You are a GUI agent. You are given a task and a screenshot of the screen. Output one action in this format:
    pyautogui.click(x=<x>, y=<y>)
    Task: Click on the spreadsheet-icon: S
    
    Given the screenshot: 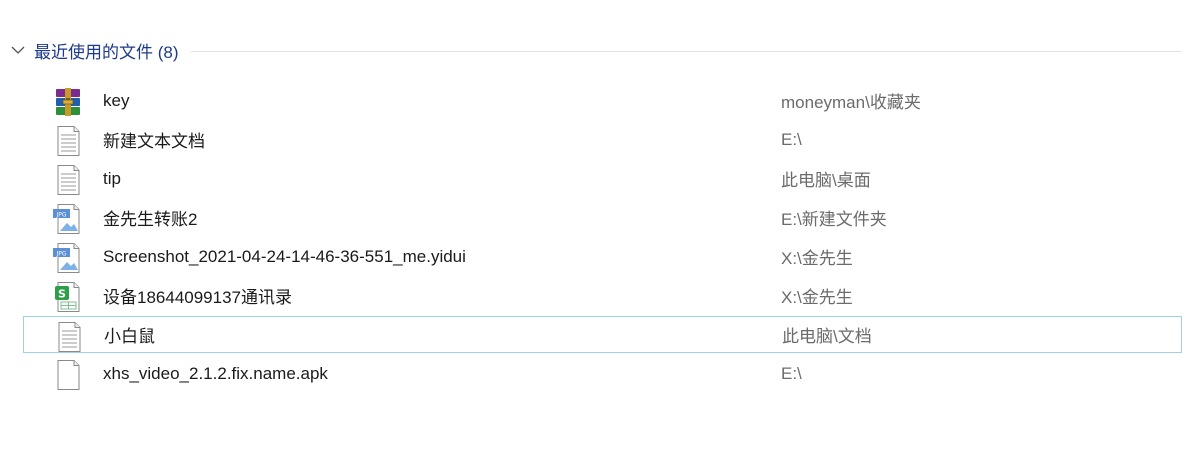 What is the action you would take?
    pyautogui.click(x=67, y=297)
    